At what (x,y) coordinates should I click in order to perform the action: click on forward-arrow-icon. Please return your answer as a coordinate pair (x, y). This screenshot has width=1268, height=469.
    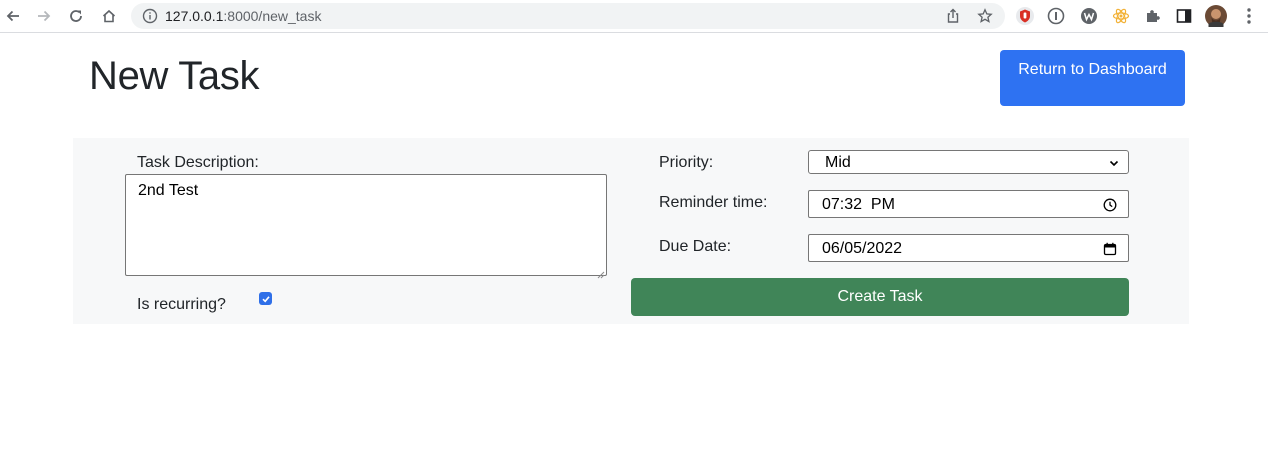
    Looking at the image, I should click on (44, 16).